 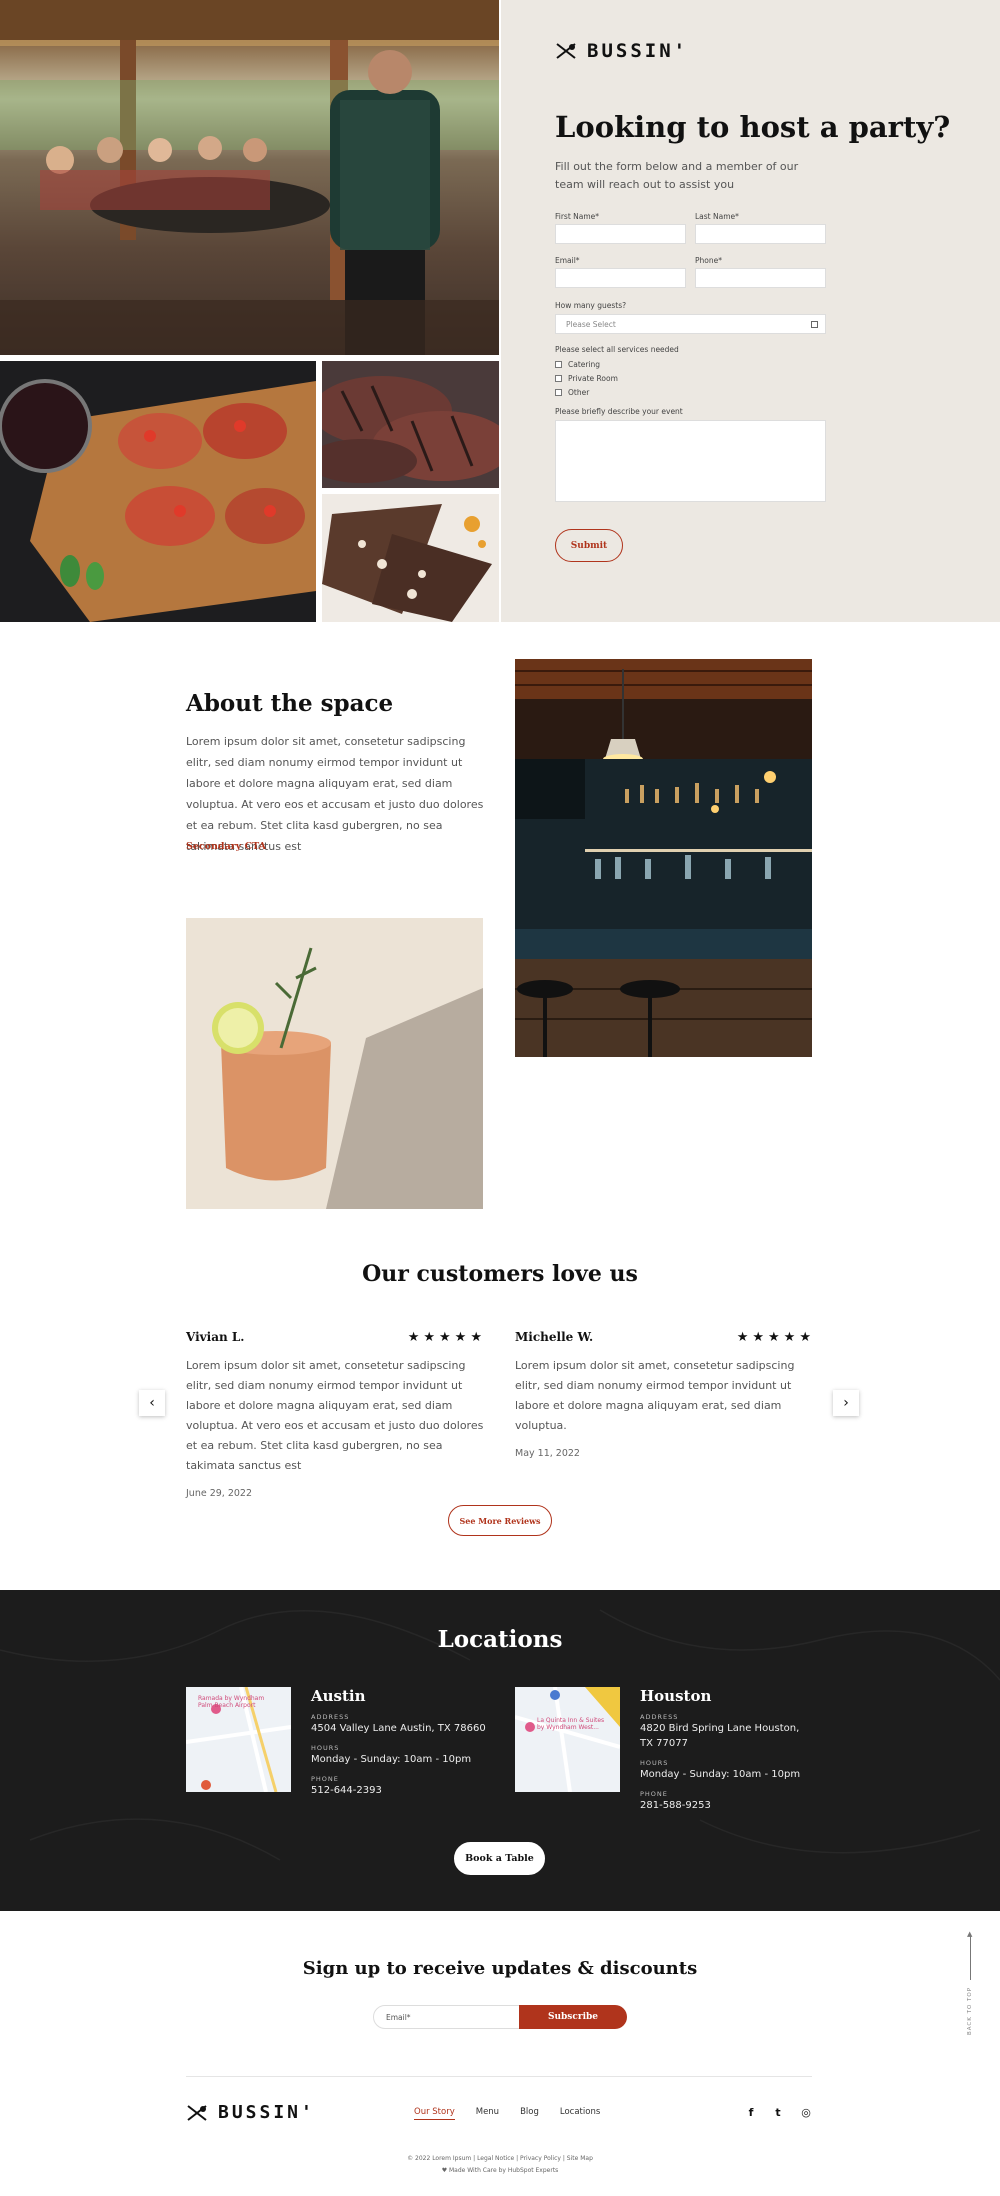 I want to click on review-date: May 11, 2022, so click(x=547, y=1453).